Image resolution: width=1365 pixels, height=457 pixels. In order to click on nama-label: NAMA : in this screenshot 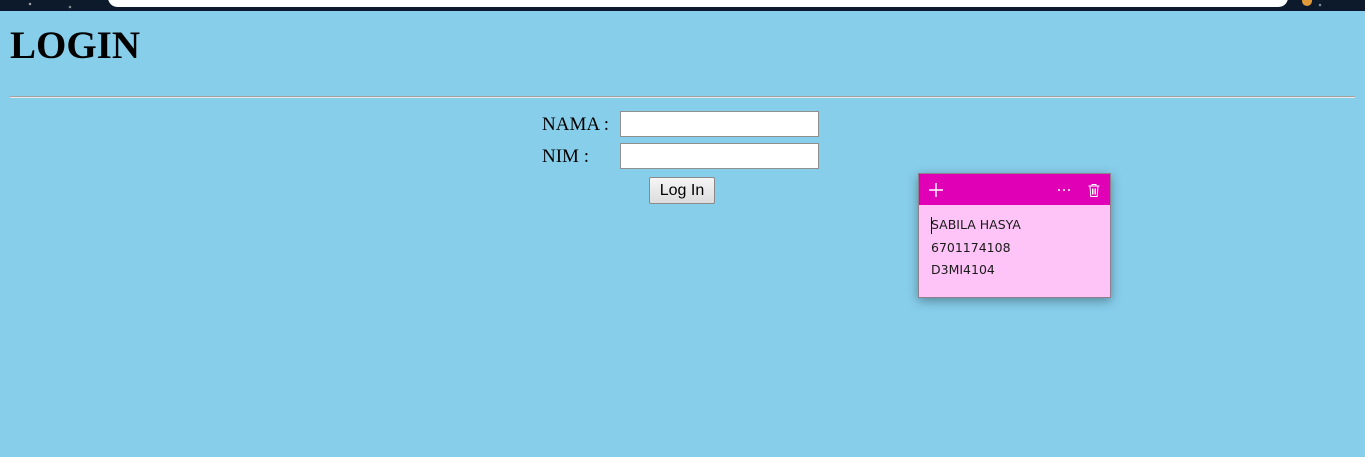, I will do `click(576, 124)`.